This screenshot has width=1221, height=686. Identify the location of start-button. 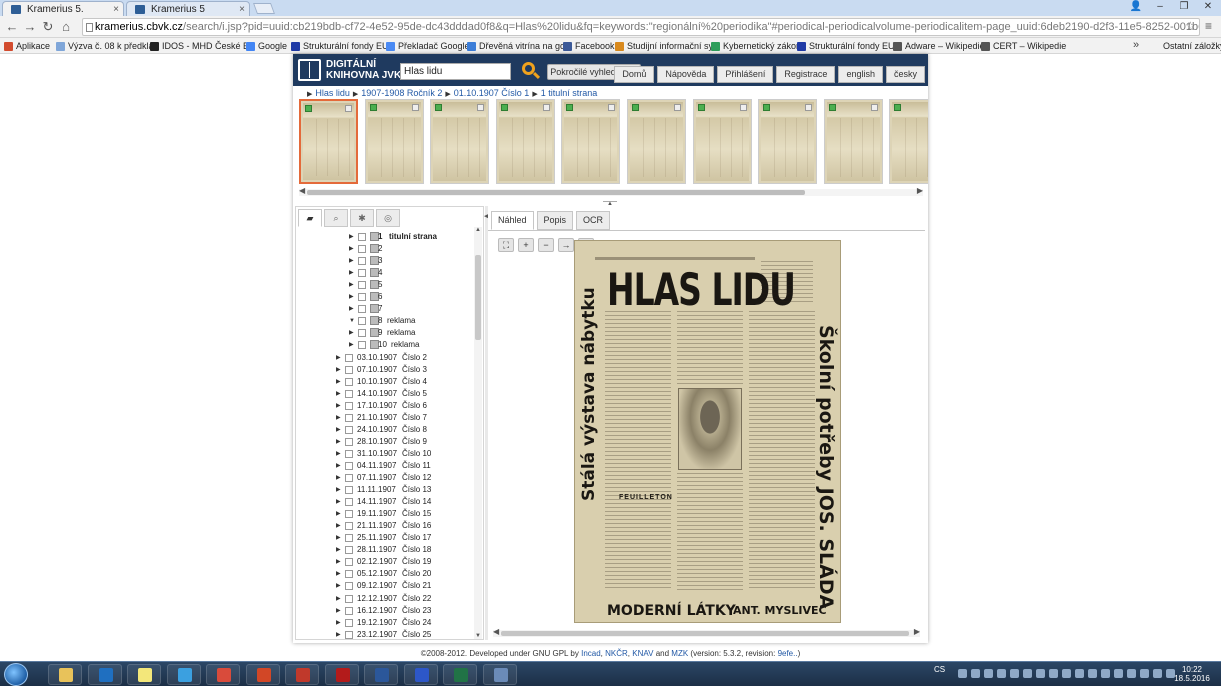
(16, 674).